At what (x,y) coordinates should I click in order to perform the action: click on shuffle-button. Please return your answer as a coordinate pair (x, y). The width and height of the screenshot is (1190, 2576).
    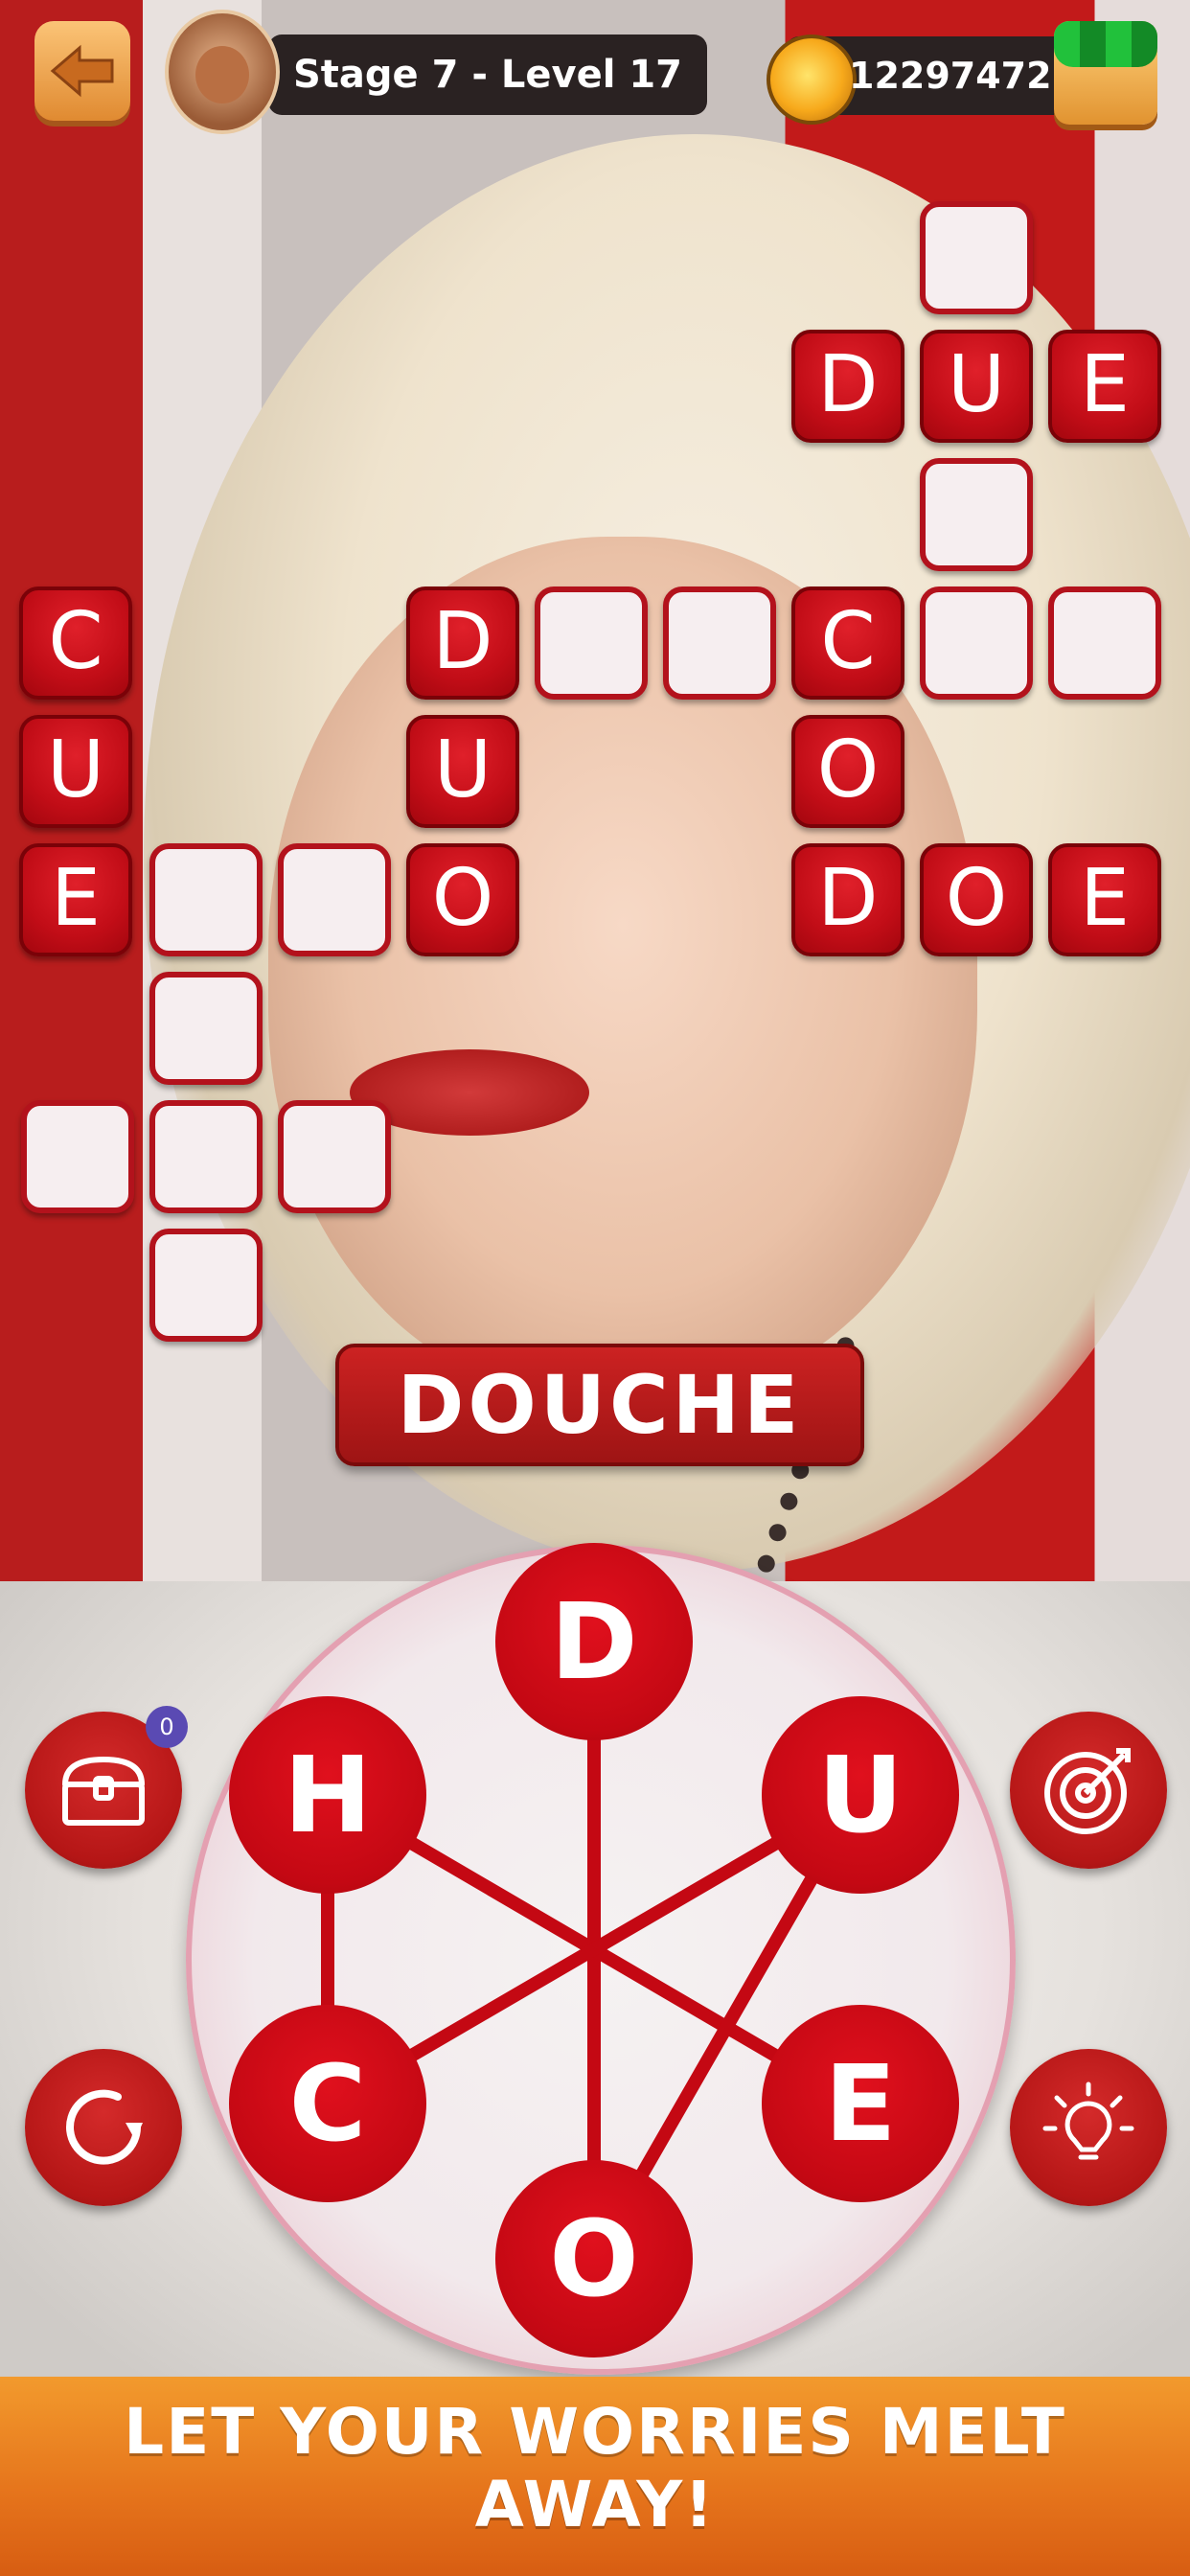
    Looking at the image, I should click on (103, 2127).